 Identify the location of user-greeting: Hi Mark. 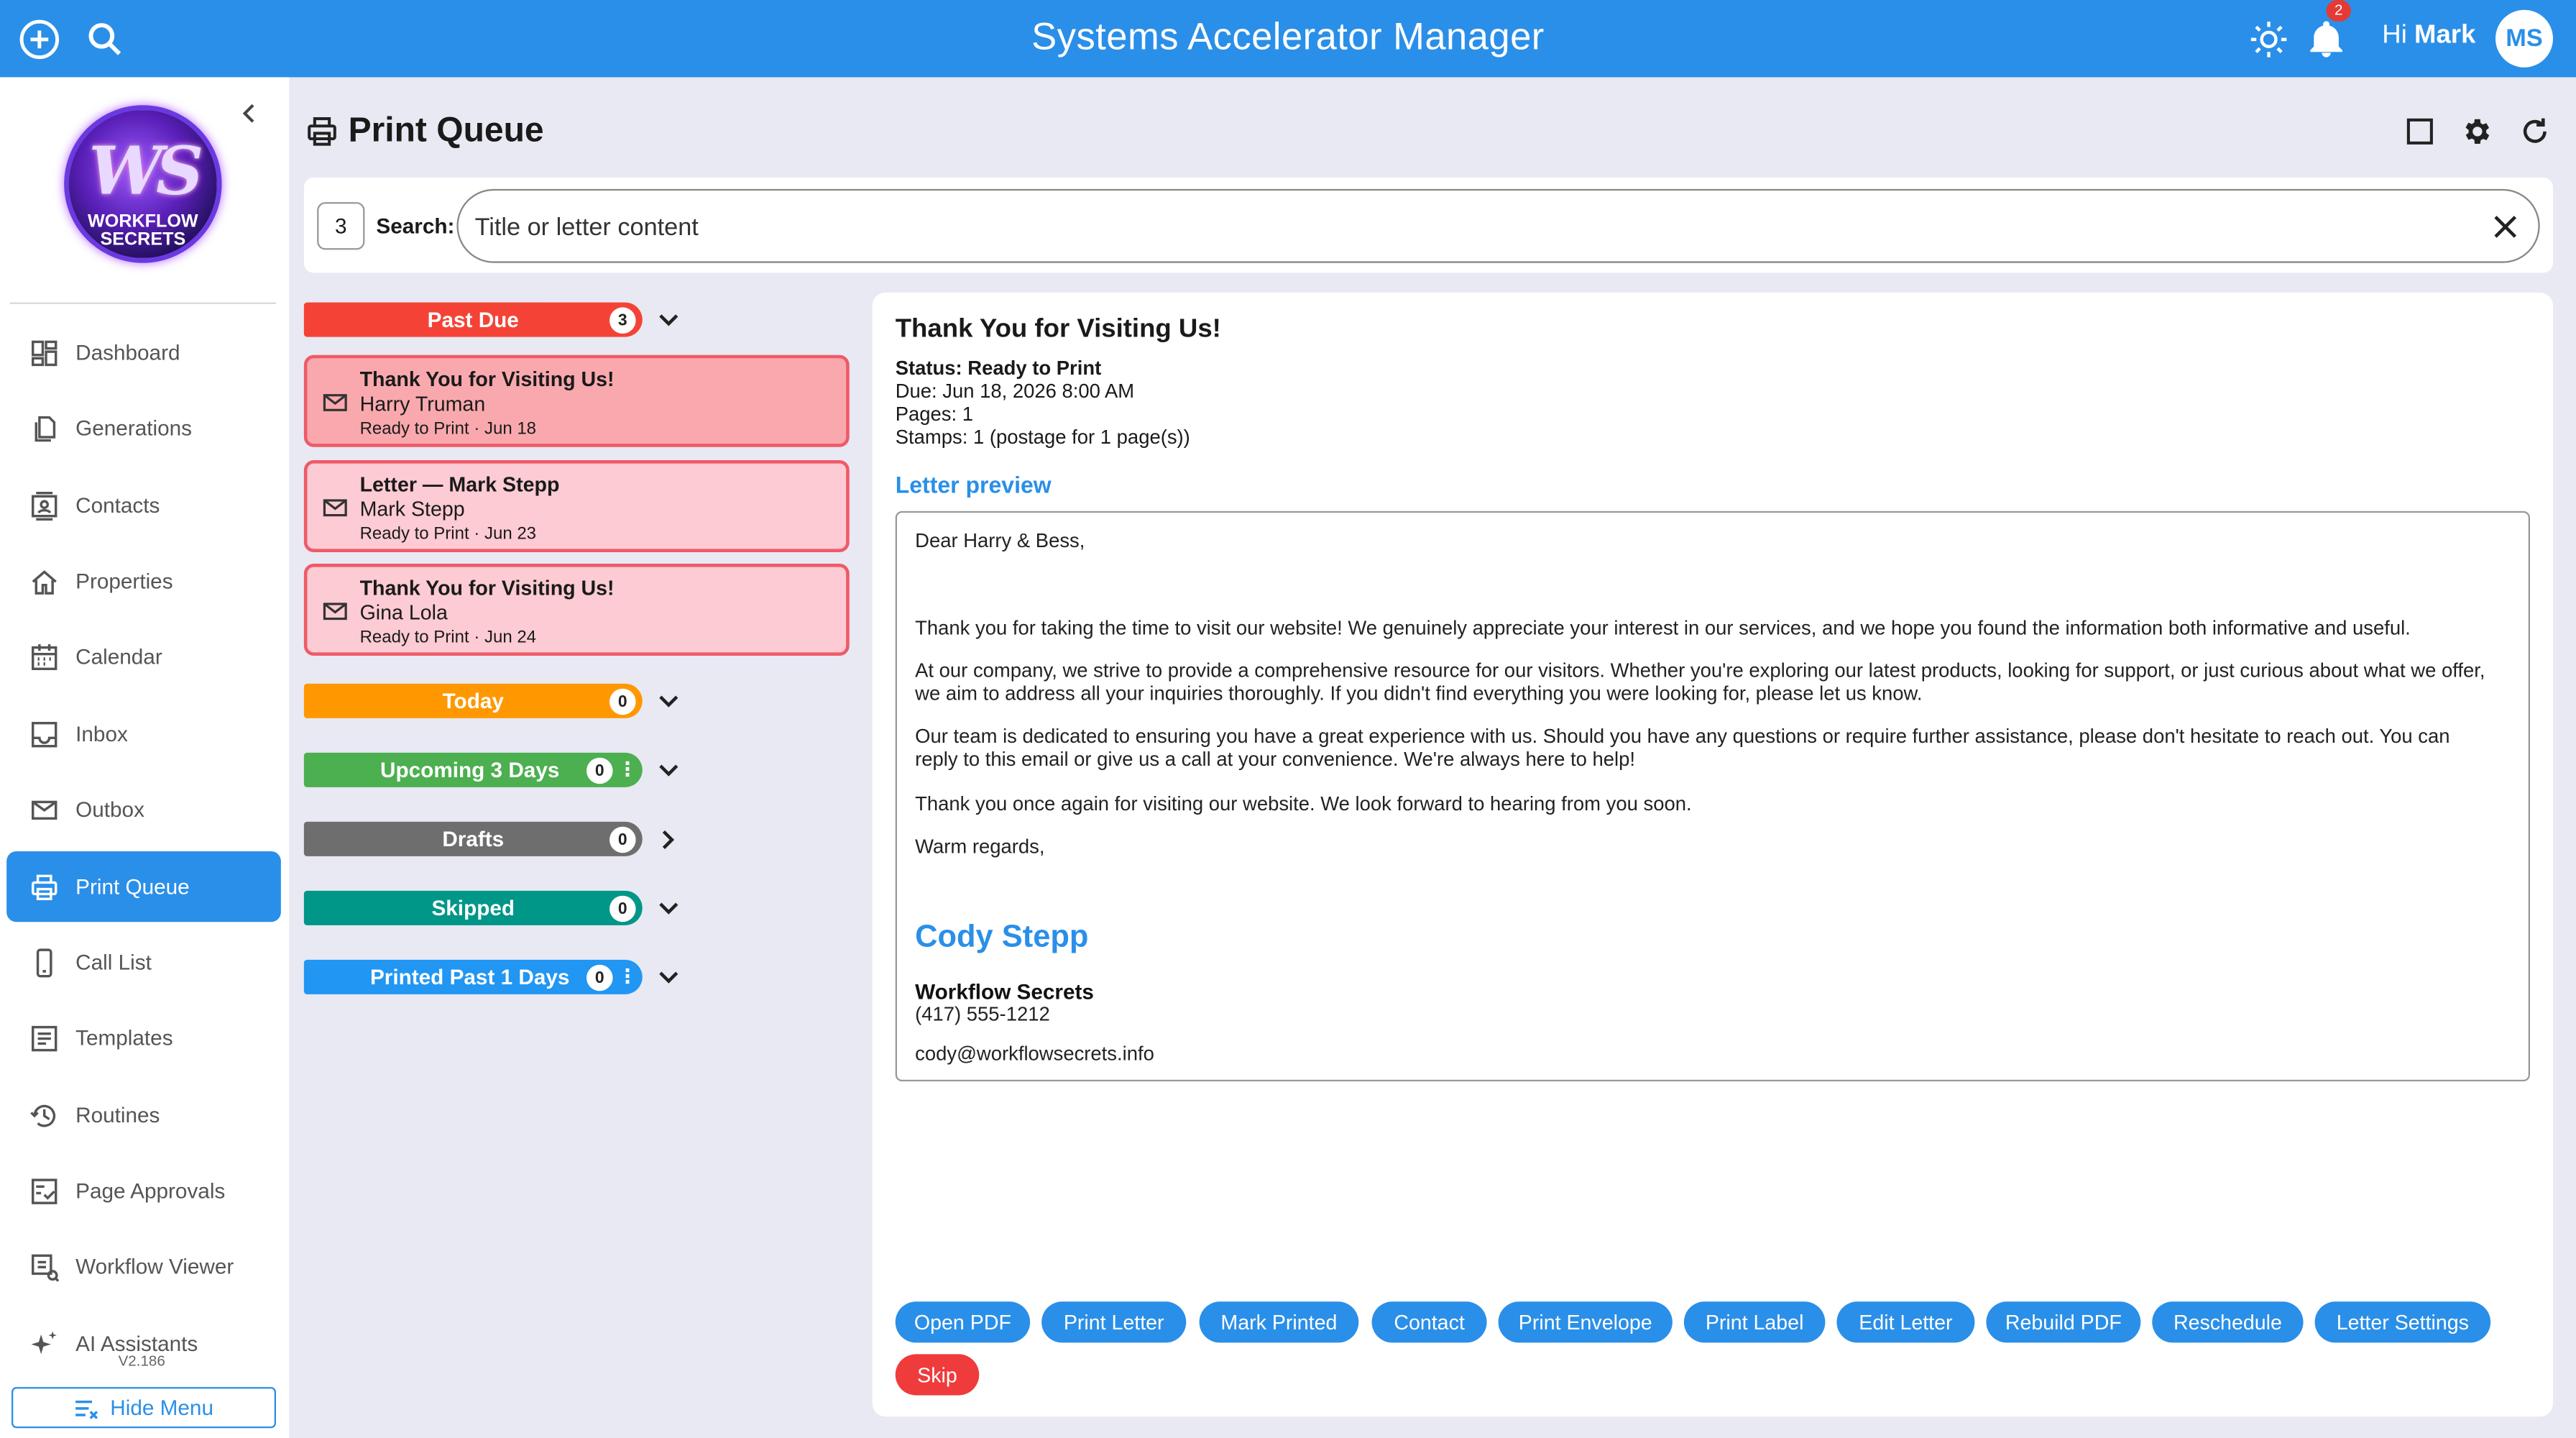
(2428, 36).